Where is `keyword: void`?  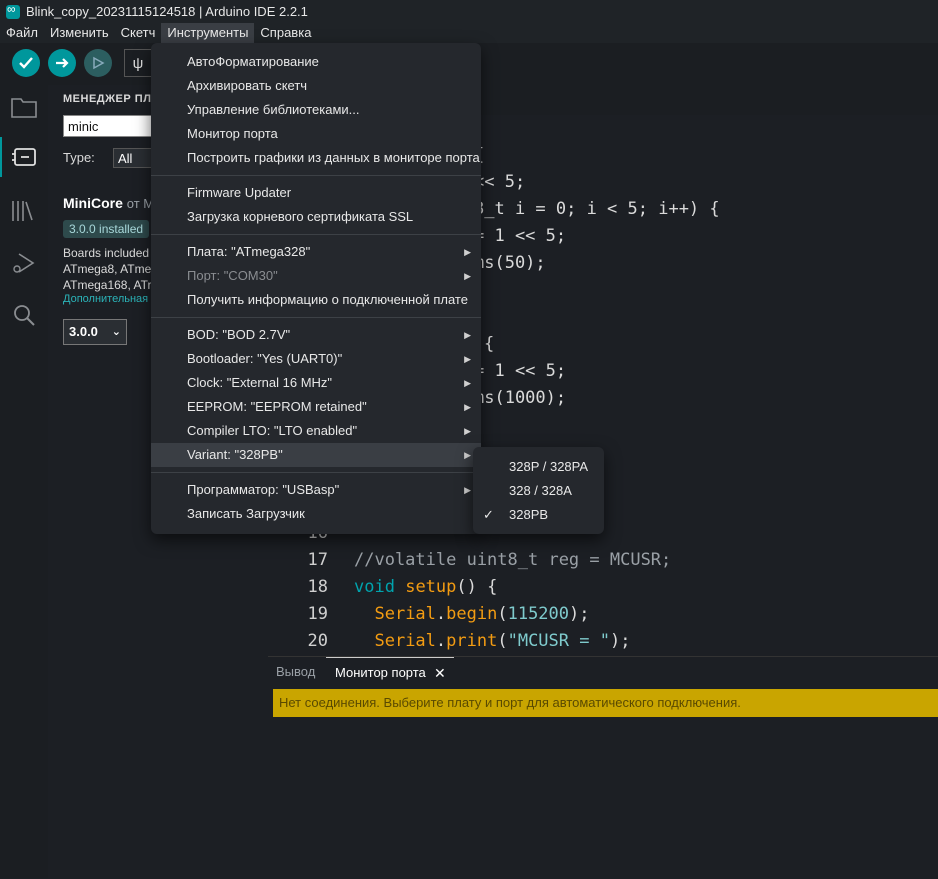
keyword: void is located at coordinates (374, 587).